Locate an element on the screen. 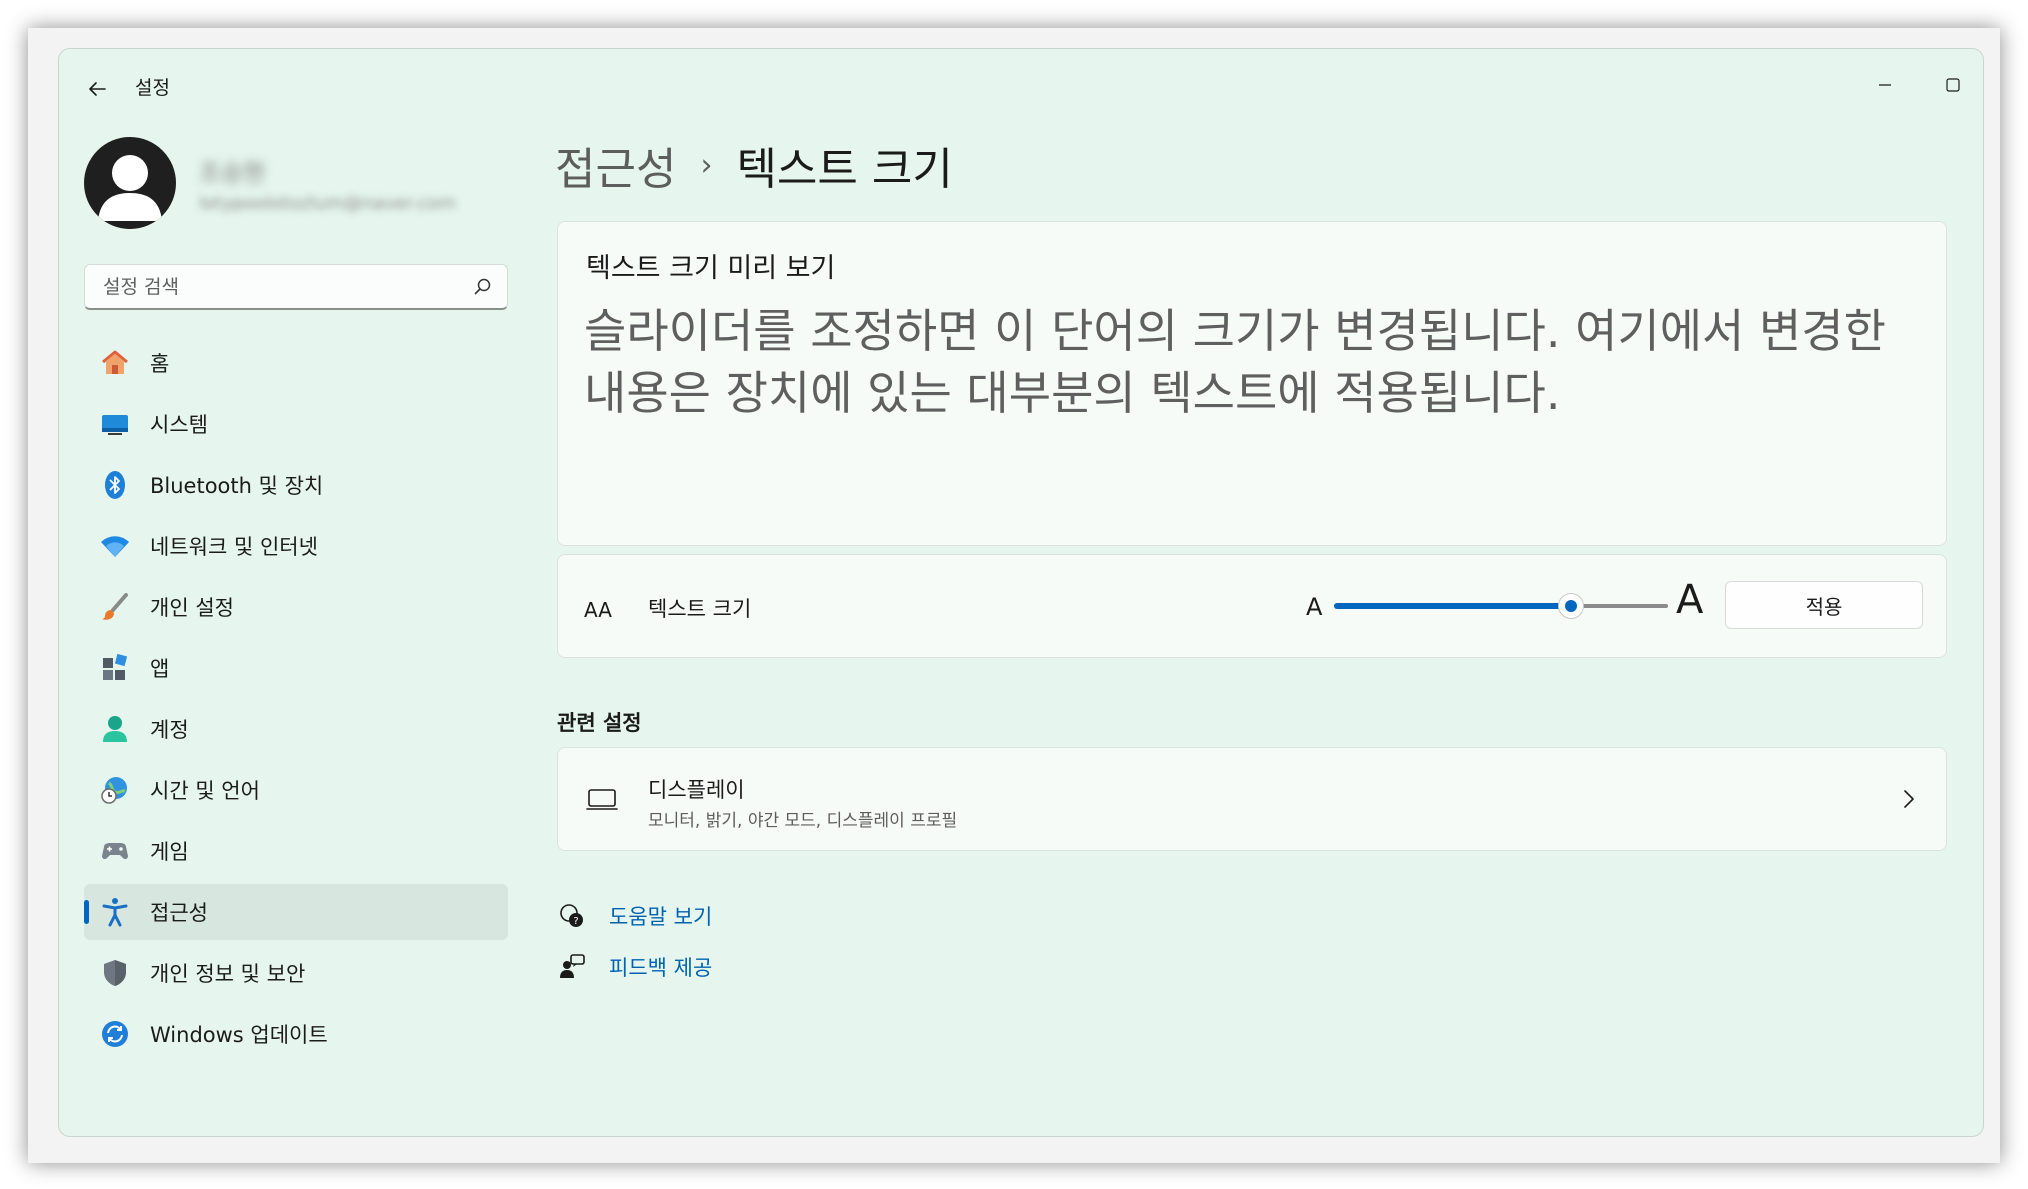  laptop-icon is located at coordinates (602, 799).